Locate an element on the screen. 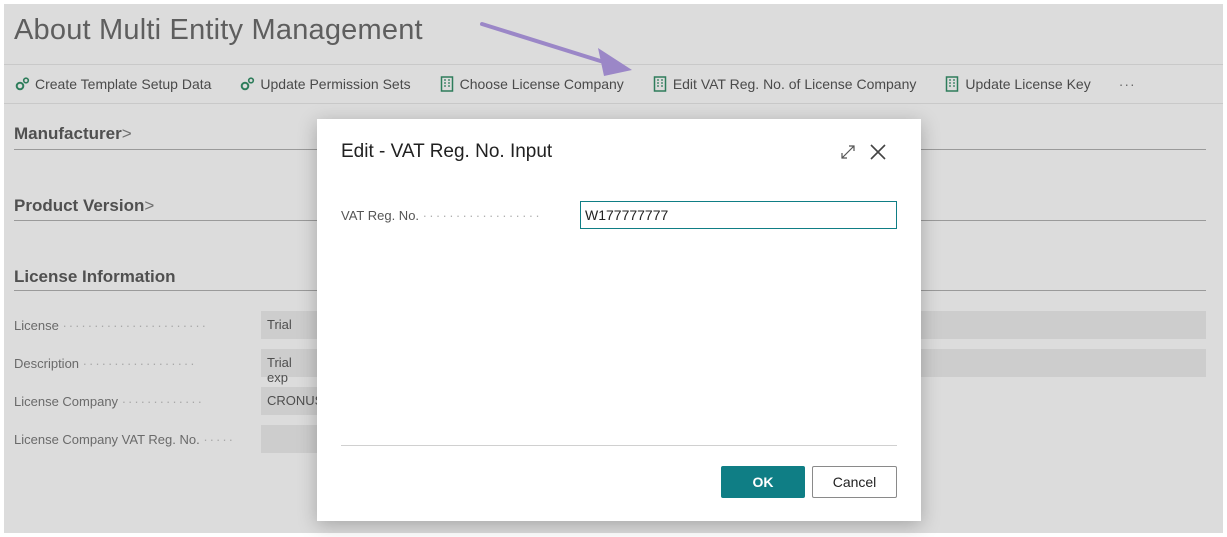  expand-icon is located at coordinates (848, 152).